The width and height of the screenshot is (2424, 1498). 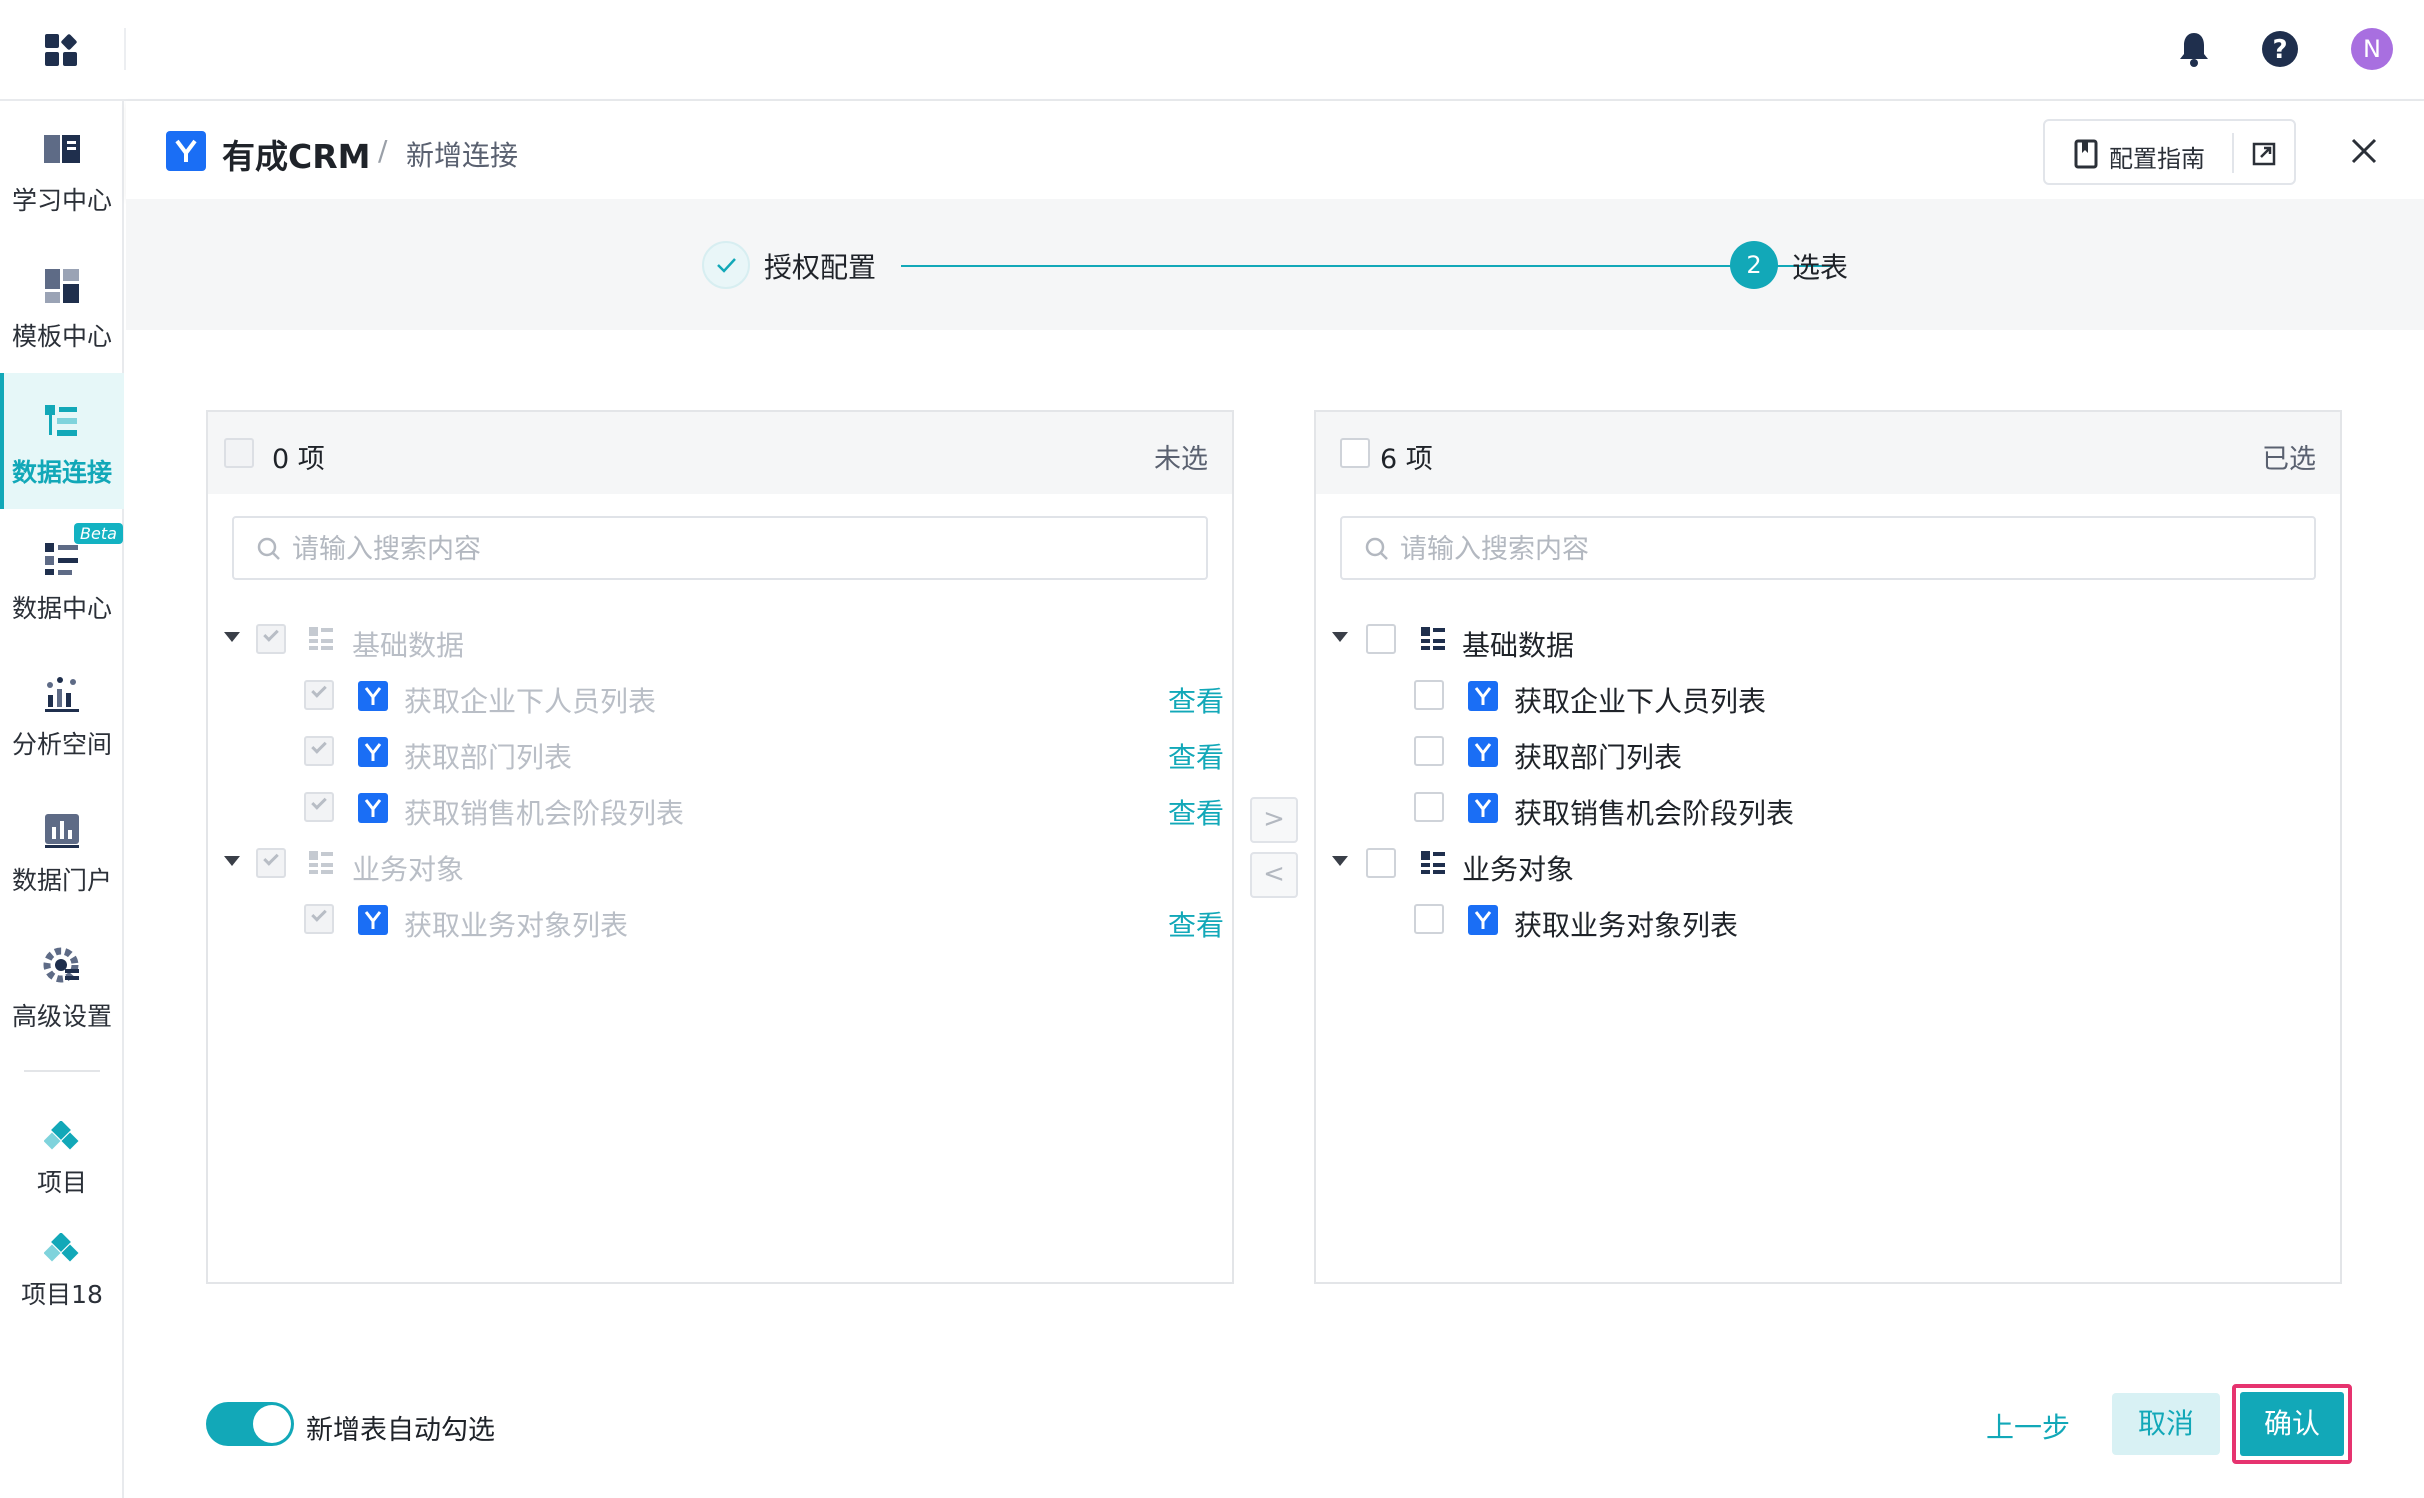 What do you see at coordinates (1828, 920) in the screenshot?
I see `tree-item-row: 获取业务对象列表` at bounding box center [1828, 920].